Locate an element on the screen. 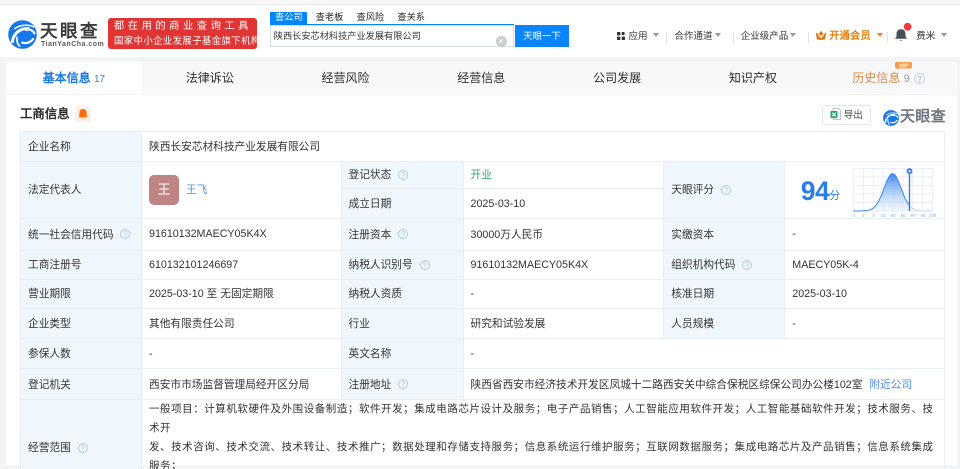  svg-text: 97 is located at coordinates (913, 215).